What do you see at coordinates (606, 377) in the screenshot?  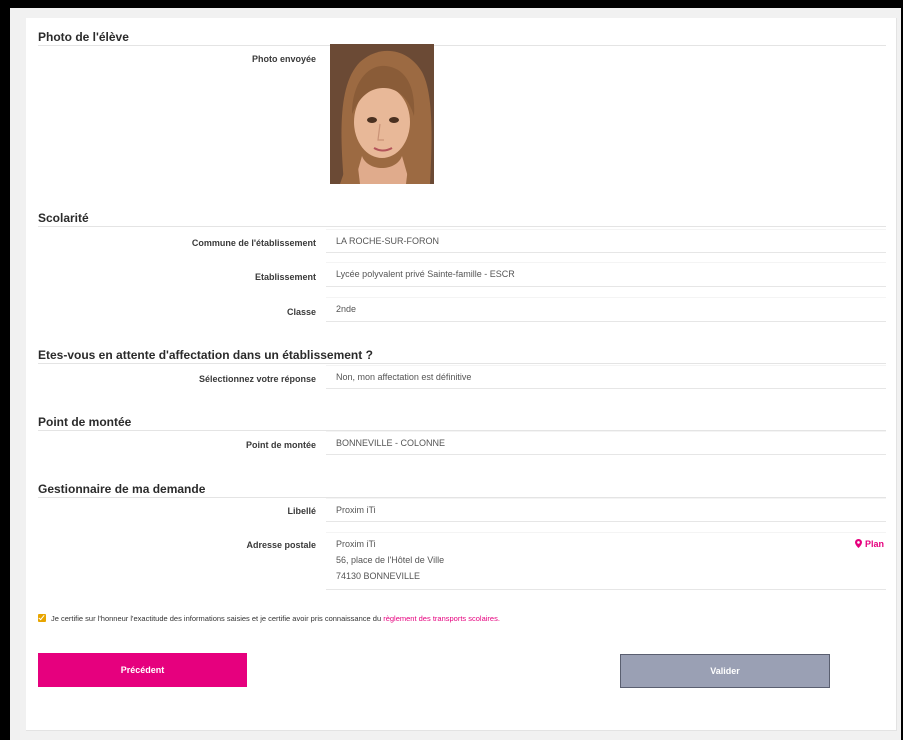 I see `affectation-value: Non, mon affectation est définitive` at bounding box center [606, 377].